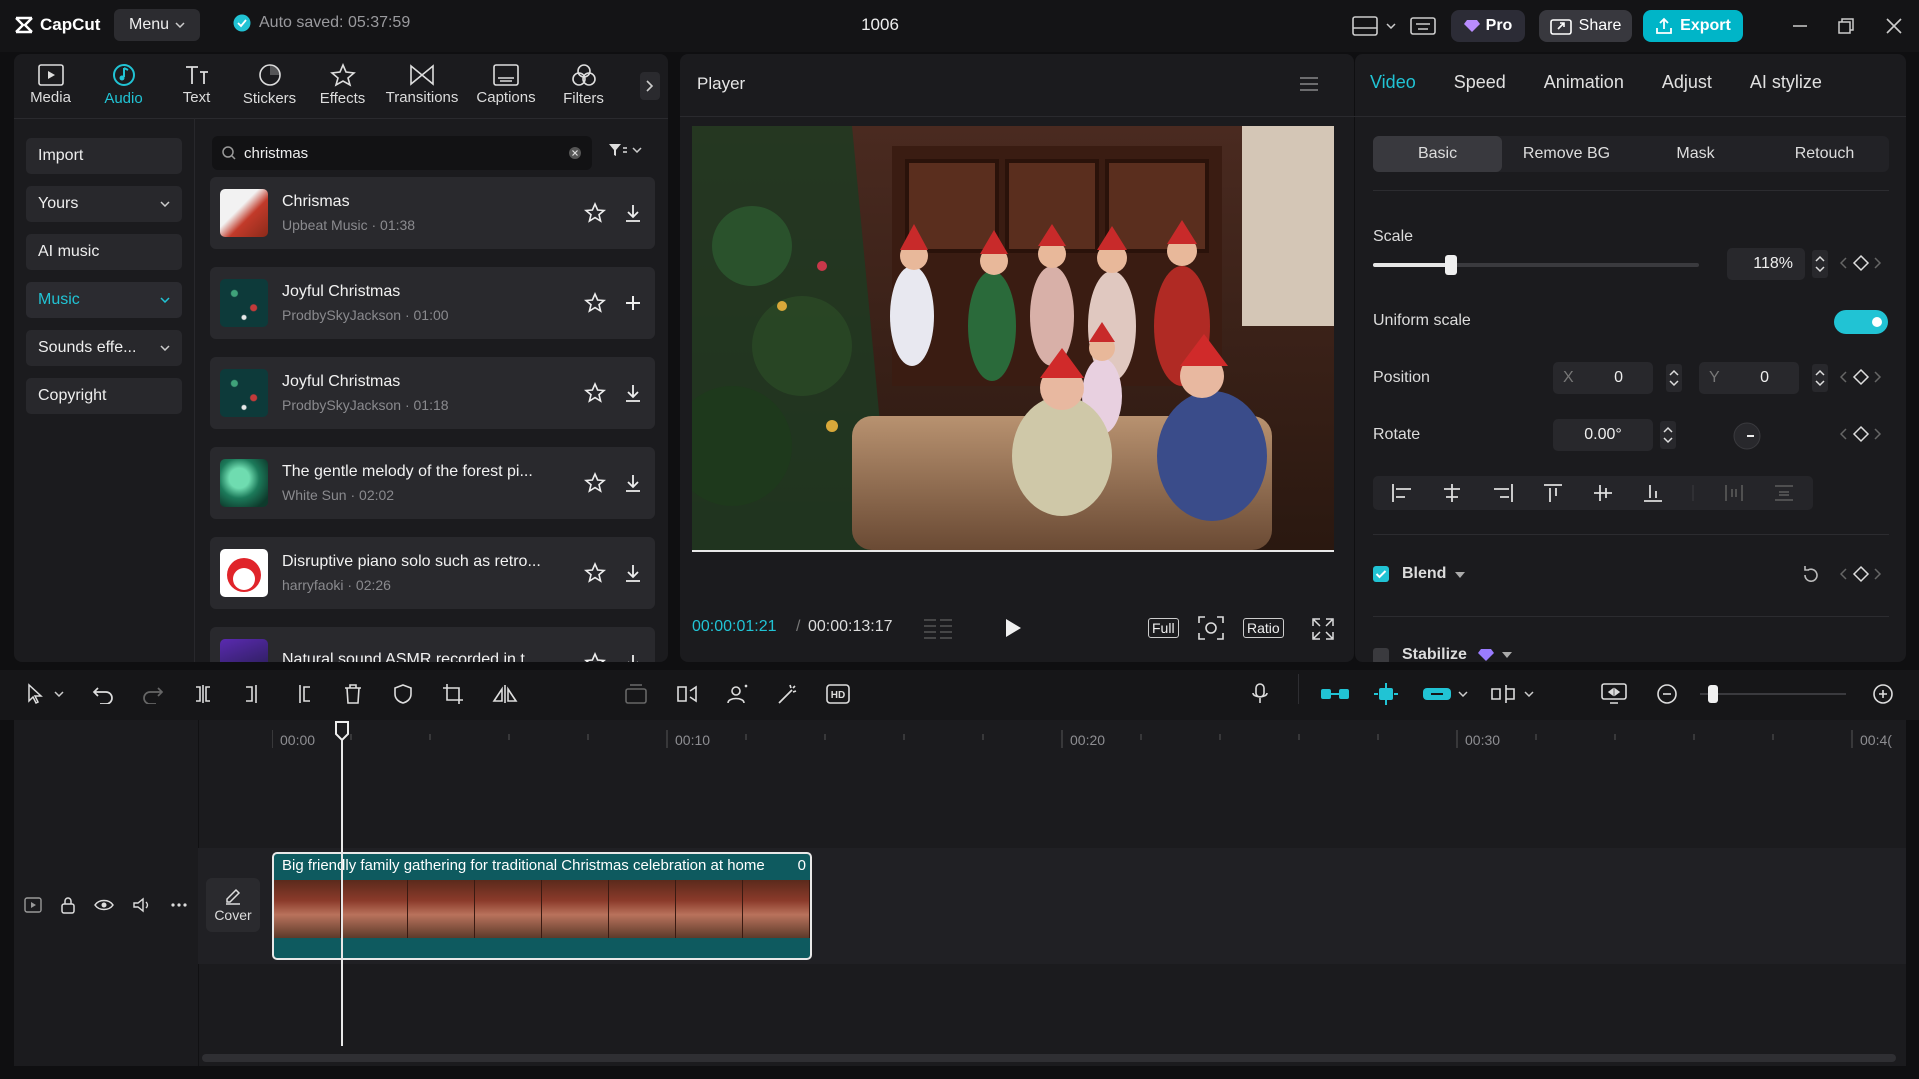  Describe the element at coordinates (104, 300) in the screenshot. I see `sidebar-item-music: Music` at that location.